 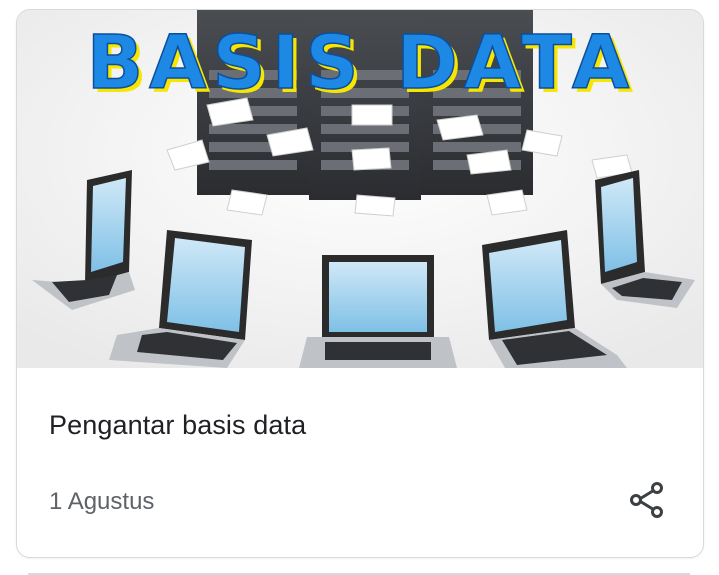 I want to click on share-button, so click(x=647, y=500).